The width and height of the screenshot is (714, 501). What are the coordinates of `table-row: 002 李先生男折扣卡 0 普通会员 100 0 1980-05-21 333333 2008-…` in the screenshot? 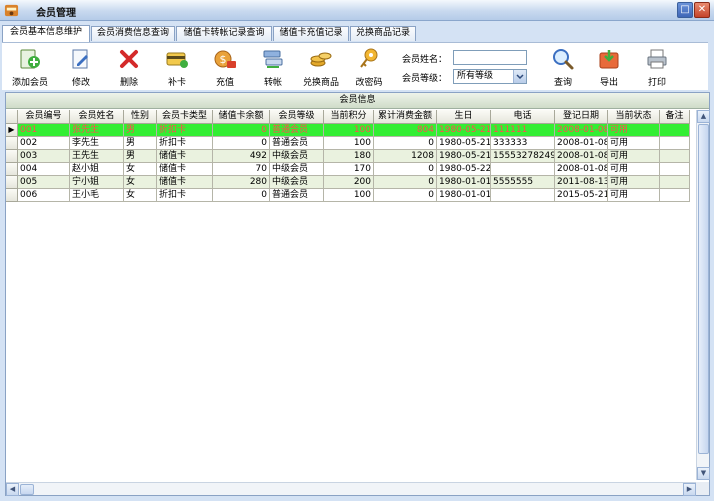 It's located at (348, 143).